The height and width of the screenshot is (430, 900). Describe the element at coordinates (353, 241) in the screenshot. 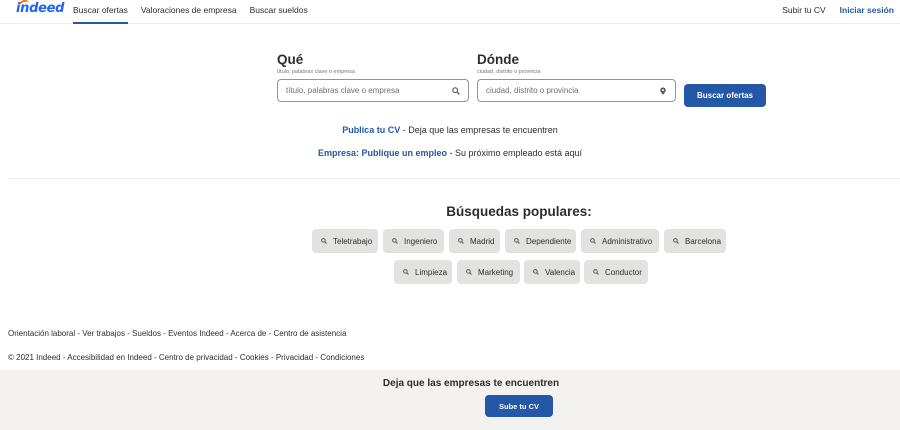

I see `chip-label: Teletrabajo` at that location.